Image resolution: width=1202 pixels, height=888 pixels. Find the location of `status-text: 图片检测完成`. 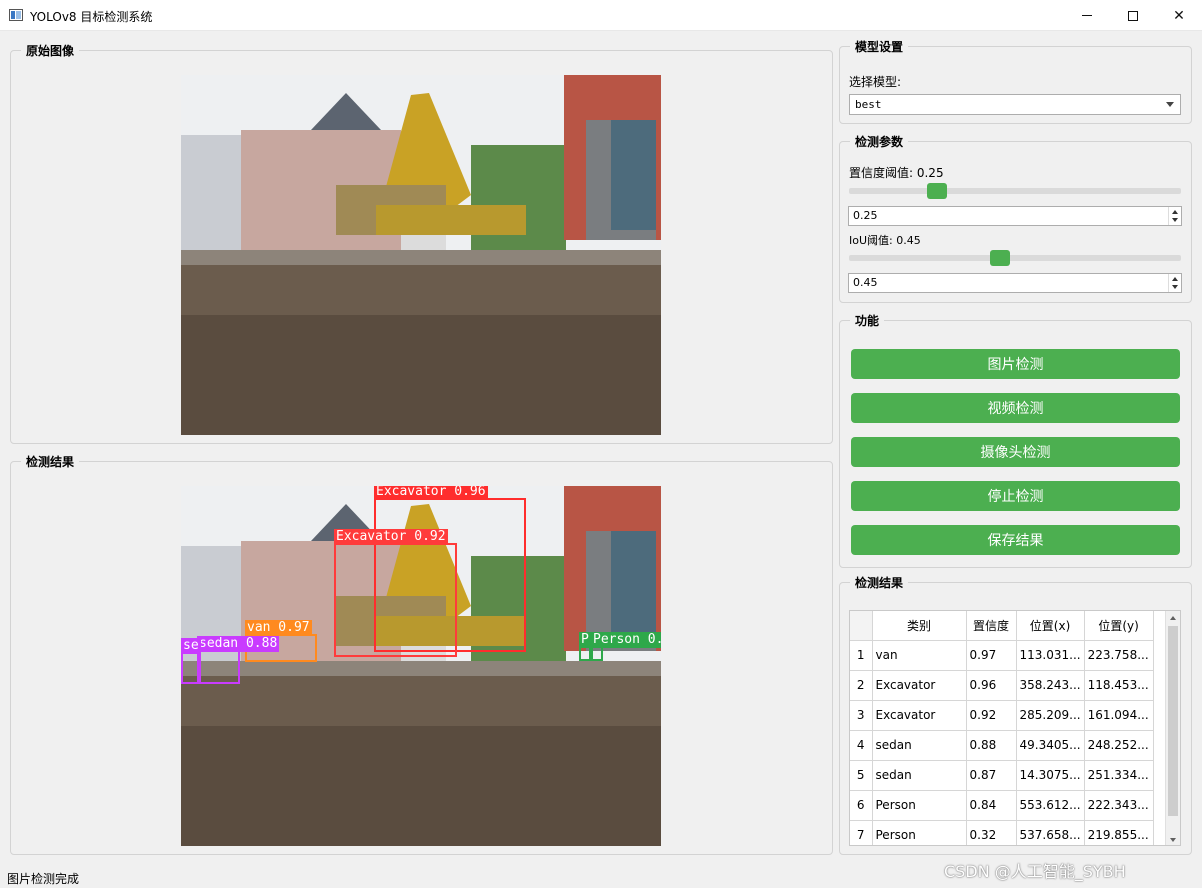

status-text: 图片检测完成 is located at coordinates (43, 879).